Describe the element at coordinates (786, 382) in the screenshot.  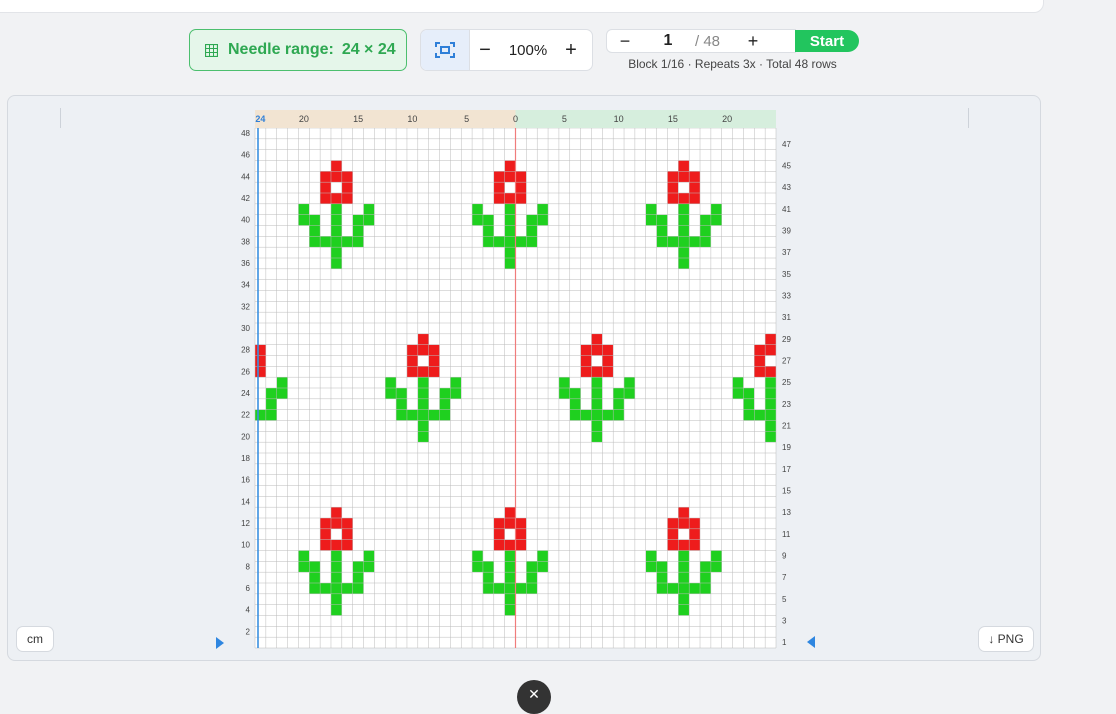
I see `row-label-right: 25` at that location.